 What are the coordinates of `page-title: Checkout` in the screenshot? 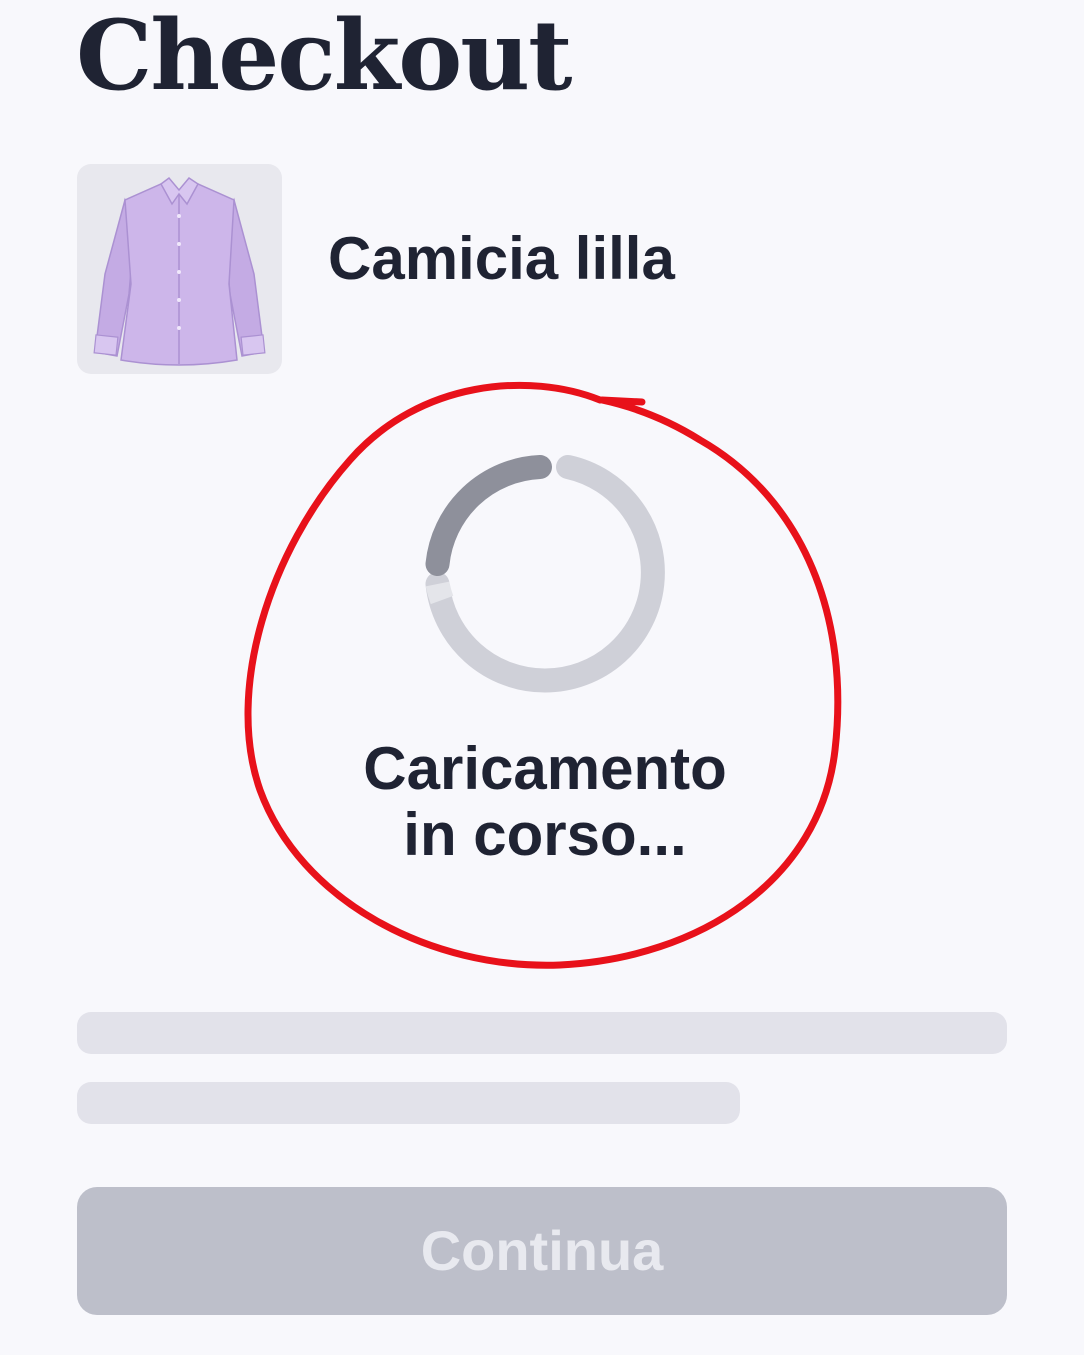 It's located at (324, 56).